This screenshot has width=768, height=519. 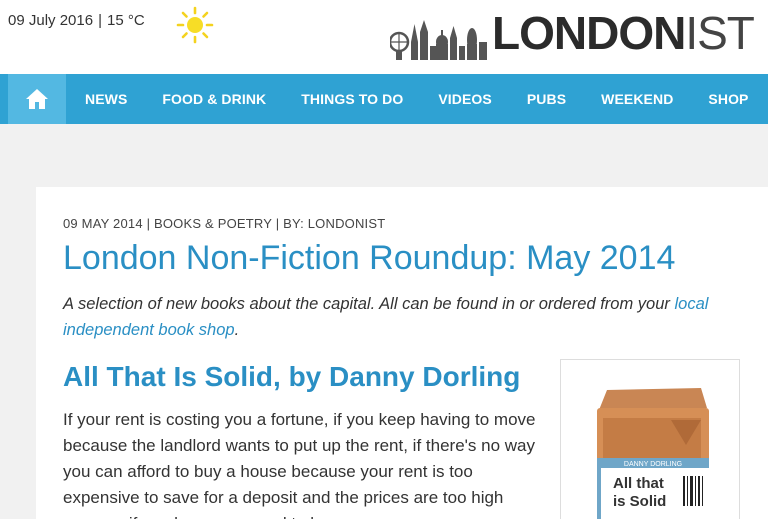 I want to click on section-title: All That Is Solid, by Danny Dorling, so click(x=292, y=376).